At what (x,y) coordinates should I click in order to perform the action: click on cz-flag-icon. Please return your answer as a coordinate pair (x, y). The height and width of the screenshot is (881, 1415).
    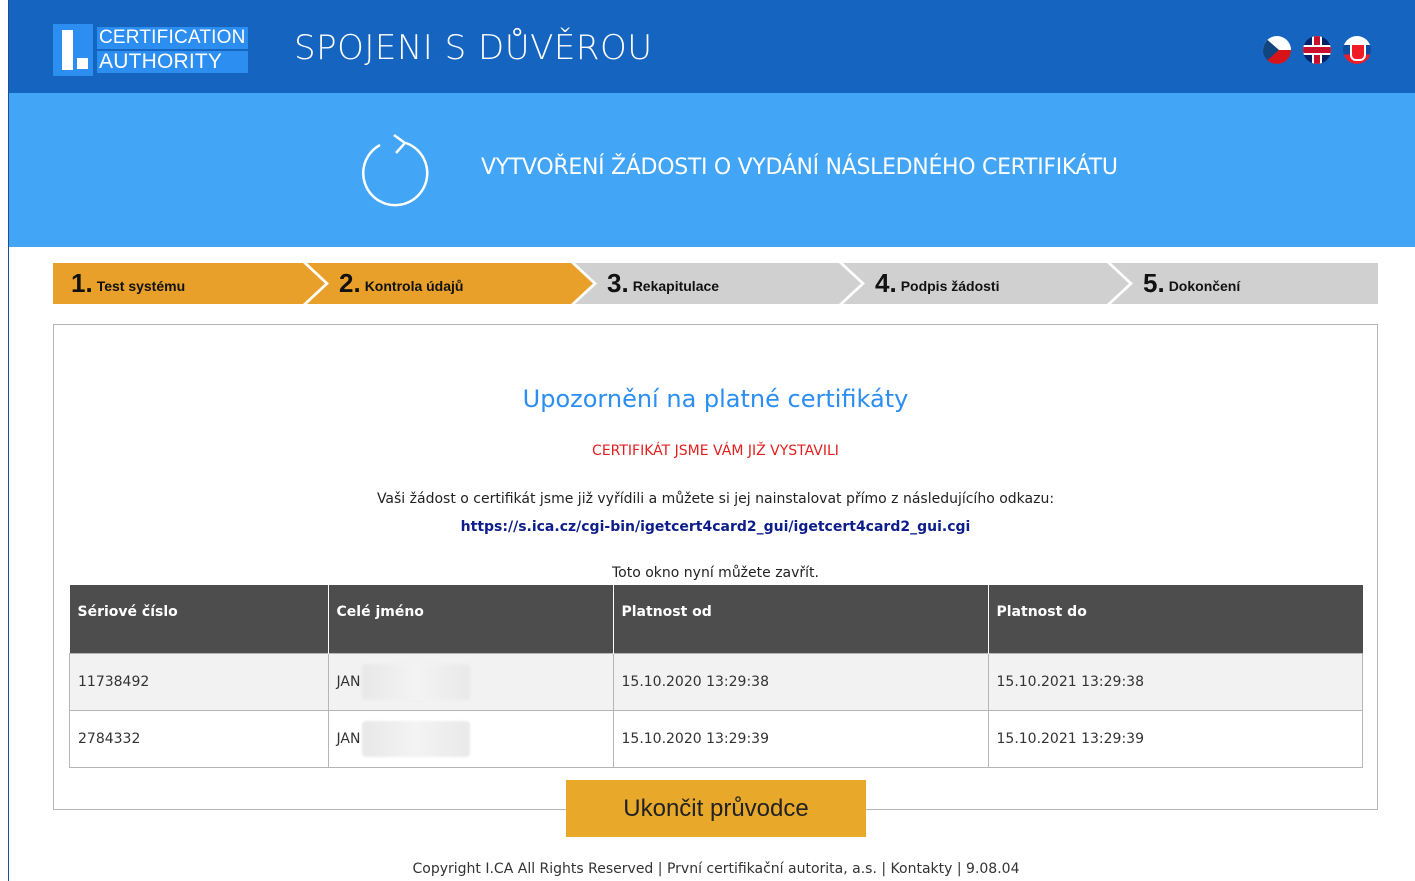
    Looking at the image, I should click on (1277, 50).